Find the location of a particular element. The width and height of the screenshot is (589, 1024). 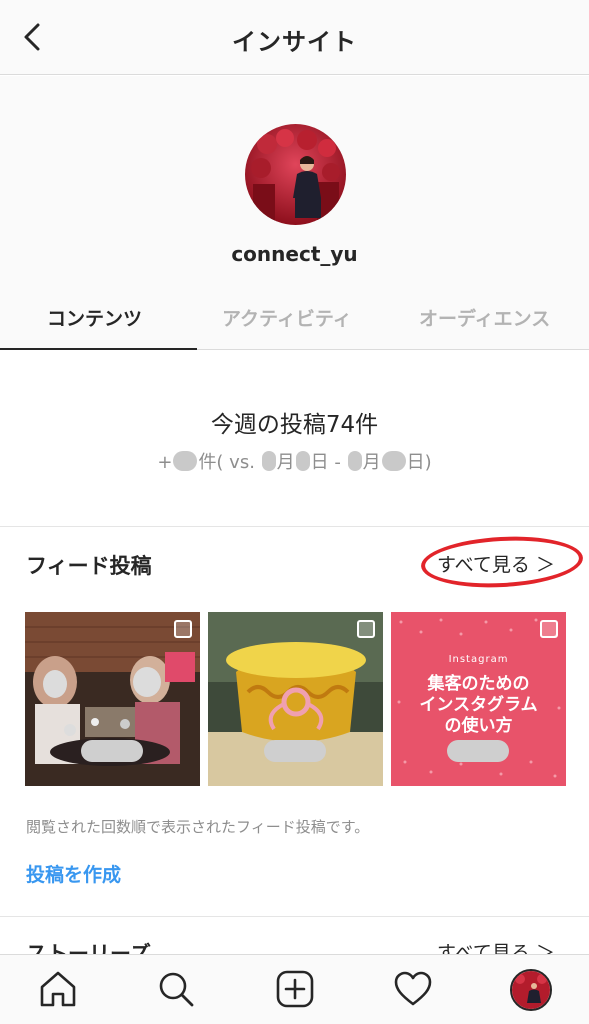

comparison-prefix: + is located at coordinates (165, 462).